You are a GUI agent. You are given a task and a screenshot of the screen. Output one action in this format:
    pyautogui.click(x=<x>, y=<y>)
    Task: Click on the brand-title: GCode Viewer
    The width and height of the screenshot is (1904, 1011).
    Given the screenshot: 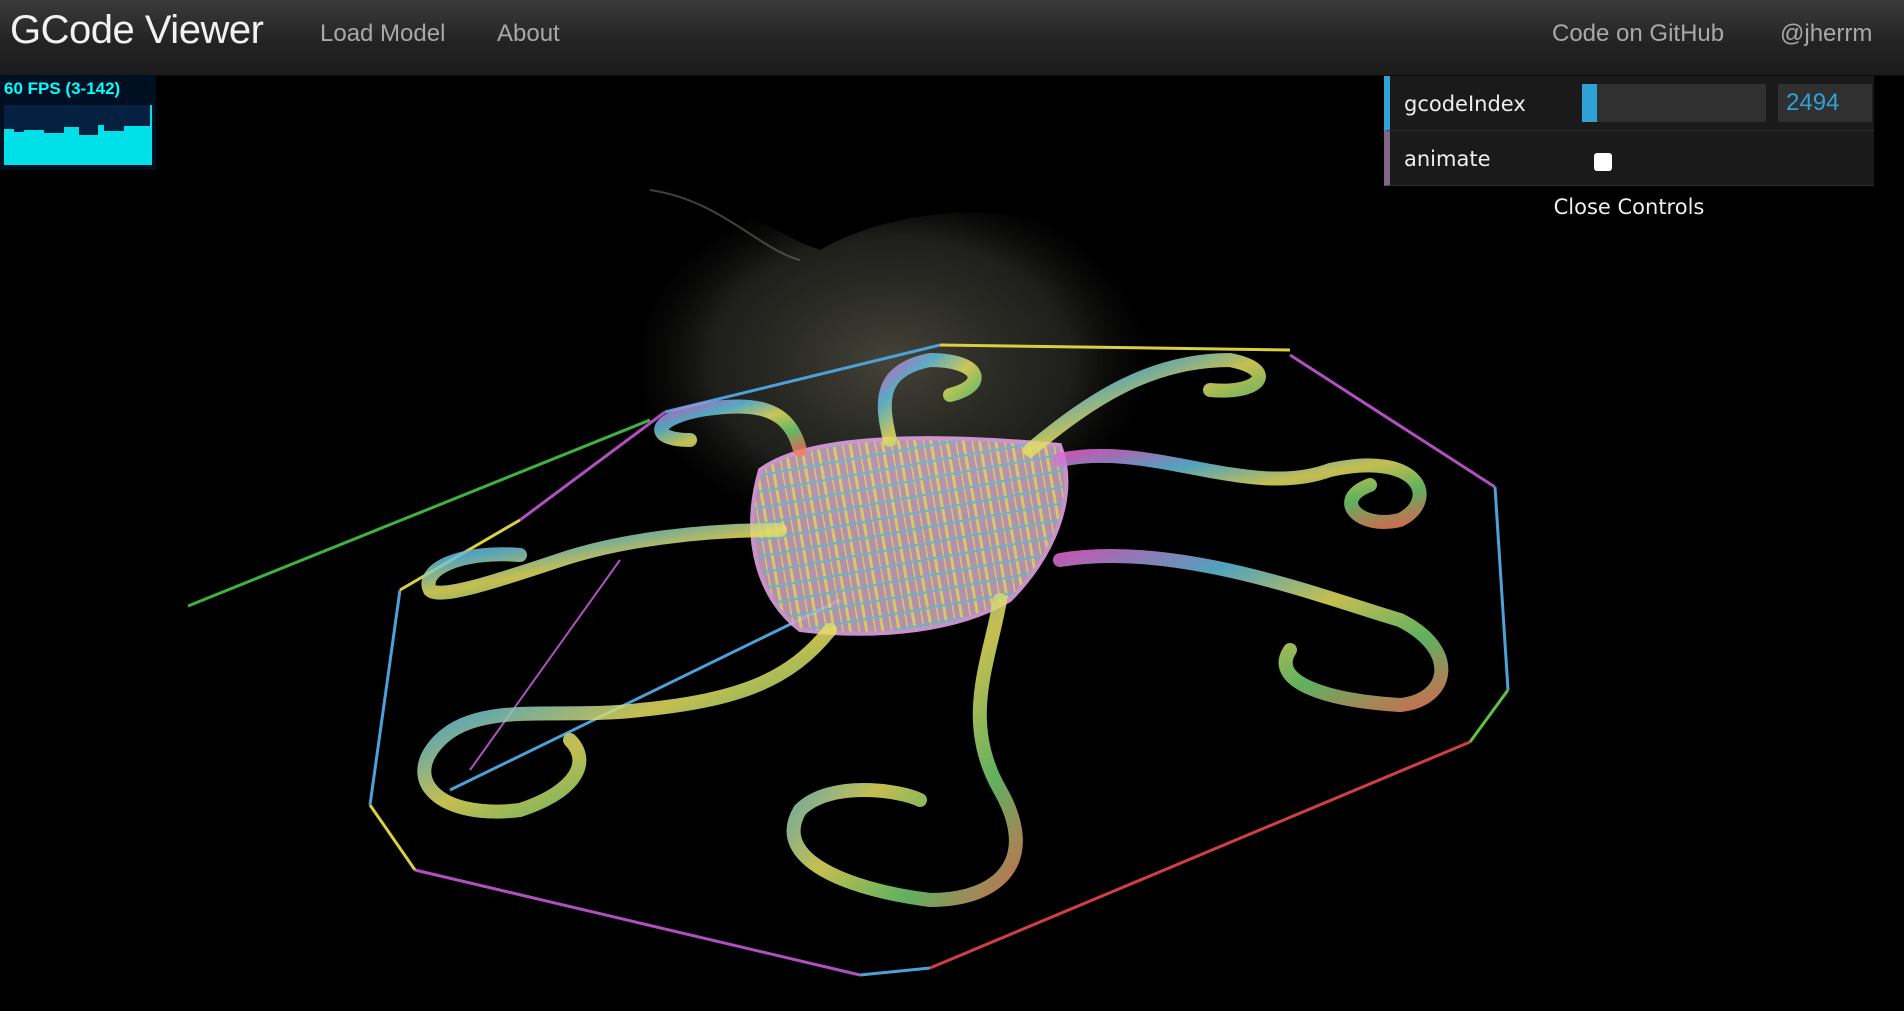 What is the action you would take?
    pyautogui.click(x=137, y=30)
    